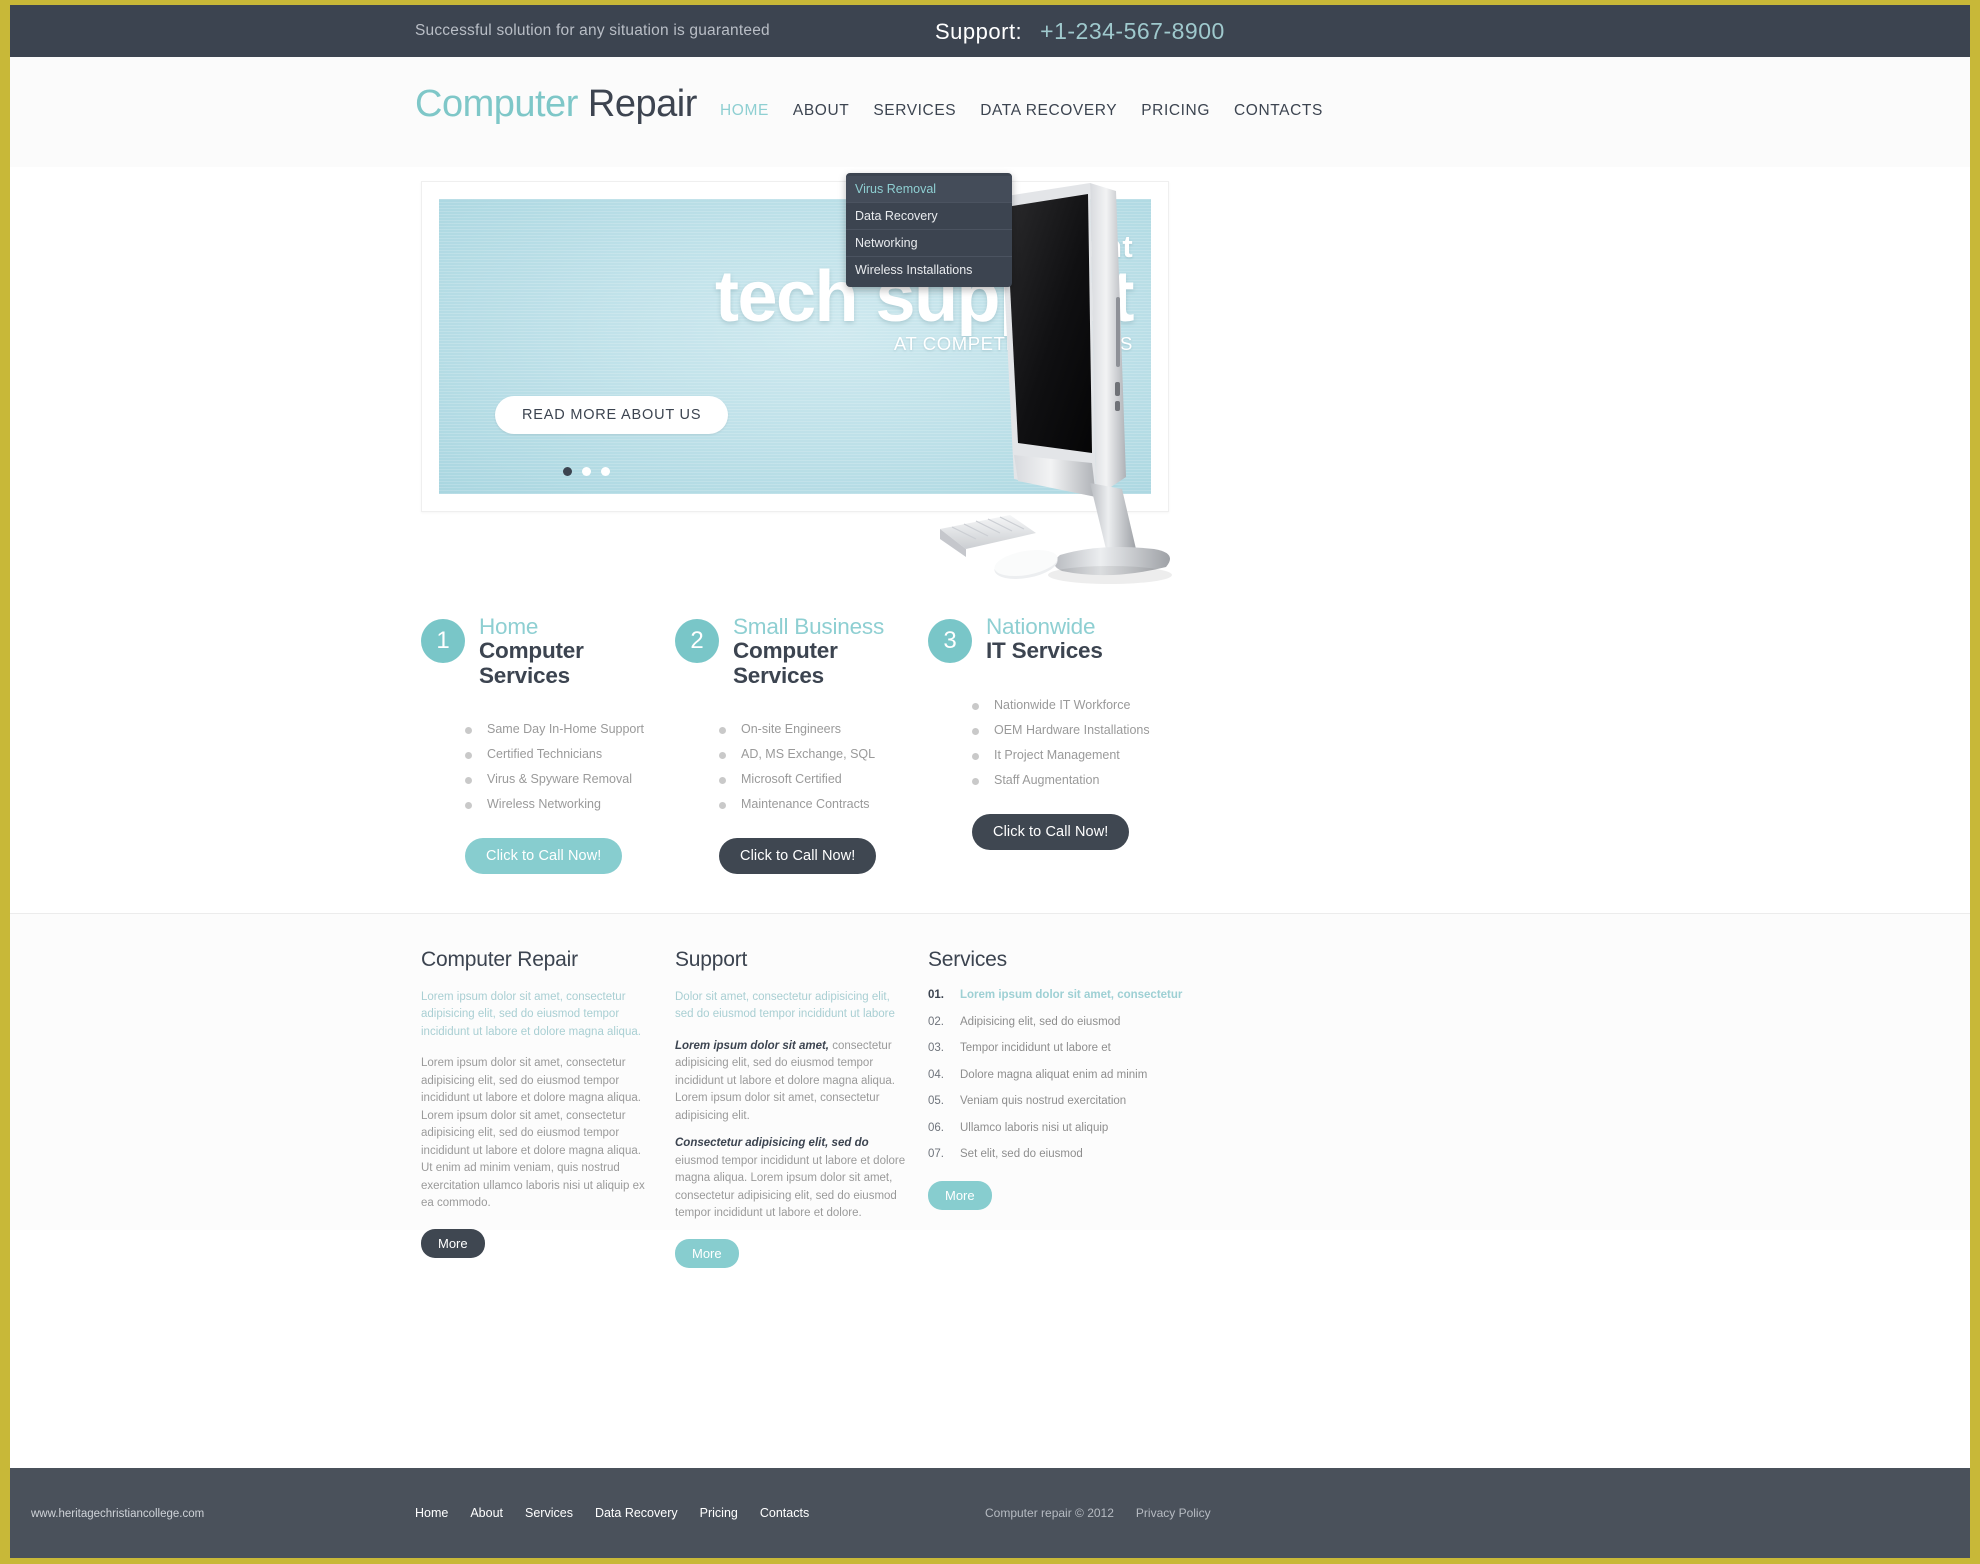 The image size is (1980, 1564). I want to click on more-button-services: More, so click(960, 1195).